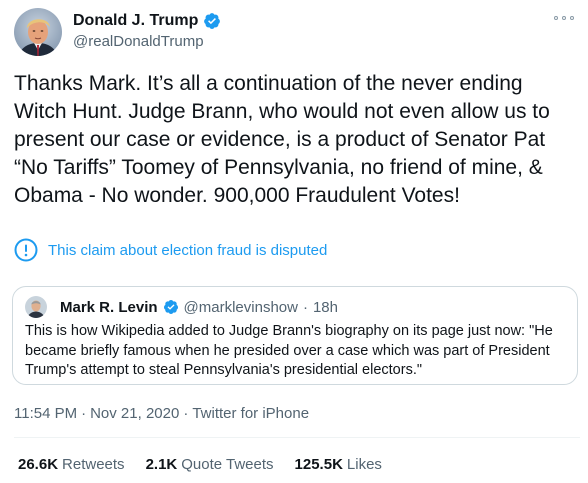  What do you see at coordinates (45, 413) in the screenshot?
I see `tweet-time: 11:54 PM` at bounding box center [45, 413].